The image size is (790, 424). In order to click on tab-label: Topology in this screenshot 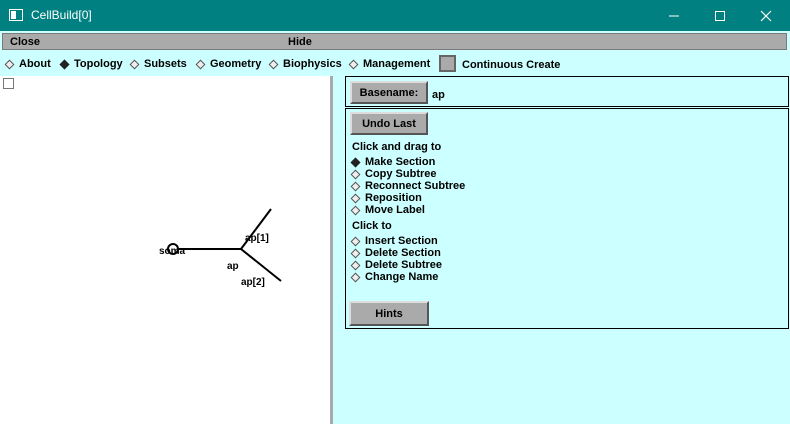, I will do `click(98, 64)`.